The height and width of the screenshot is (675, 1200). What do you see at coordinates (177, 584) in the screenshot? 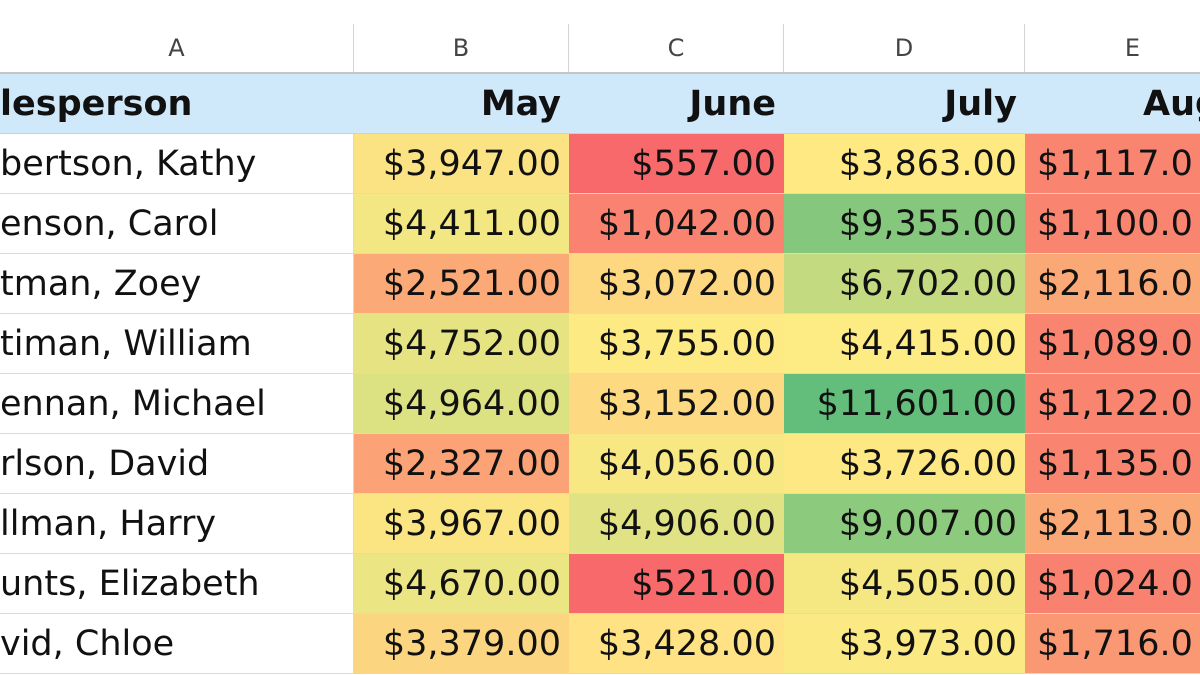
I see `salesperson-cell: unts, Elizabeth` at bounding box center [177, 584].